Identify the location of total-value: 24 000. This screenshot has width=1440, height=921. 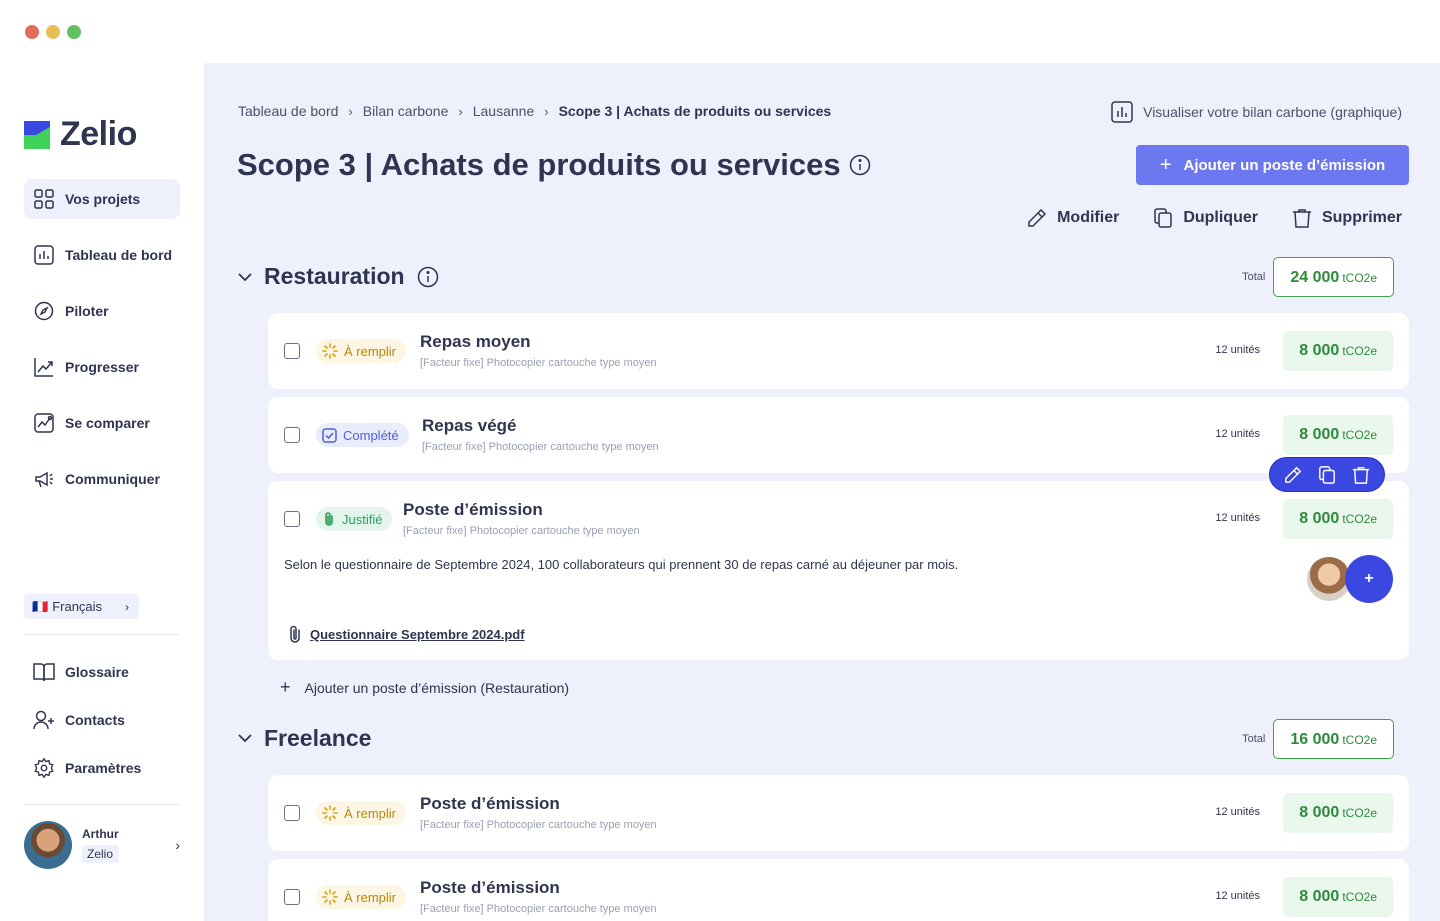
(1314, 278).